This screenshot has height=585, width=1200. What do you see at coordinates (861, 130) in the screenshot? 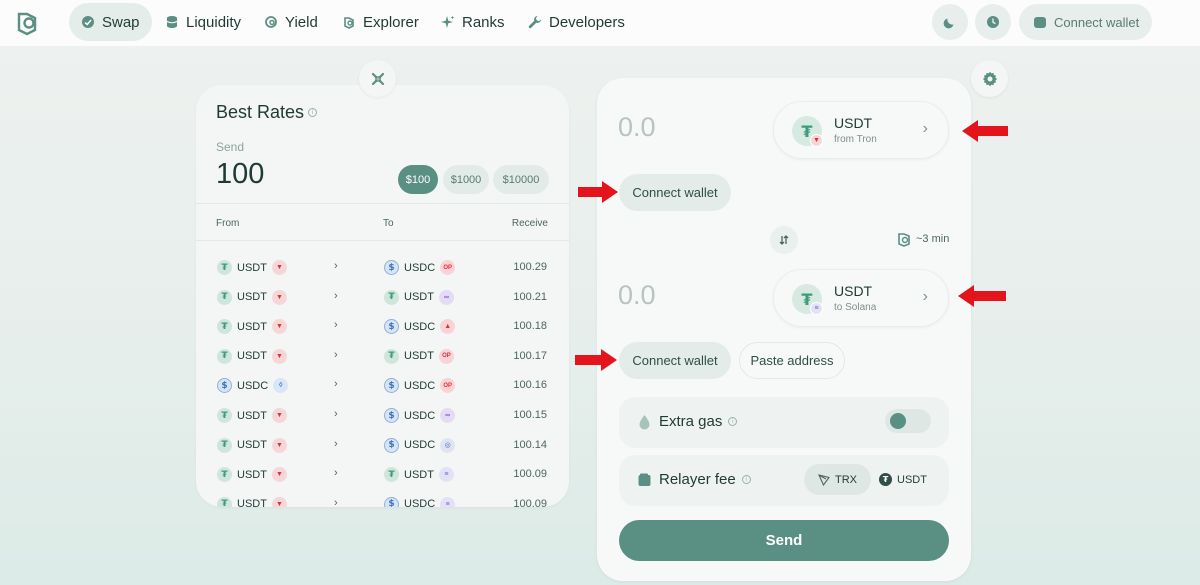
I see `from-token-selector: ₮ ▼ USDT from Tron ›` at bounding box center [861, 130].